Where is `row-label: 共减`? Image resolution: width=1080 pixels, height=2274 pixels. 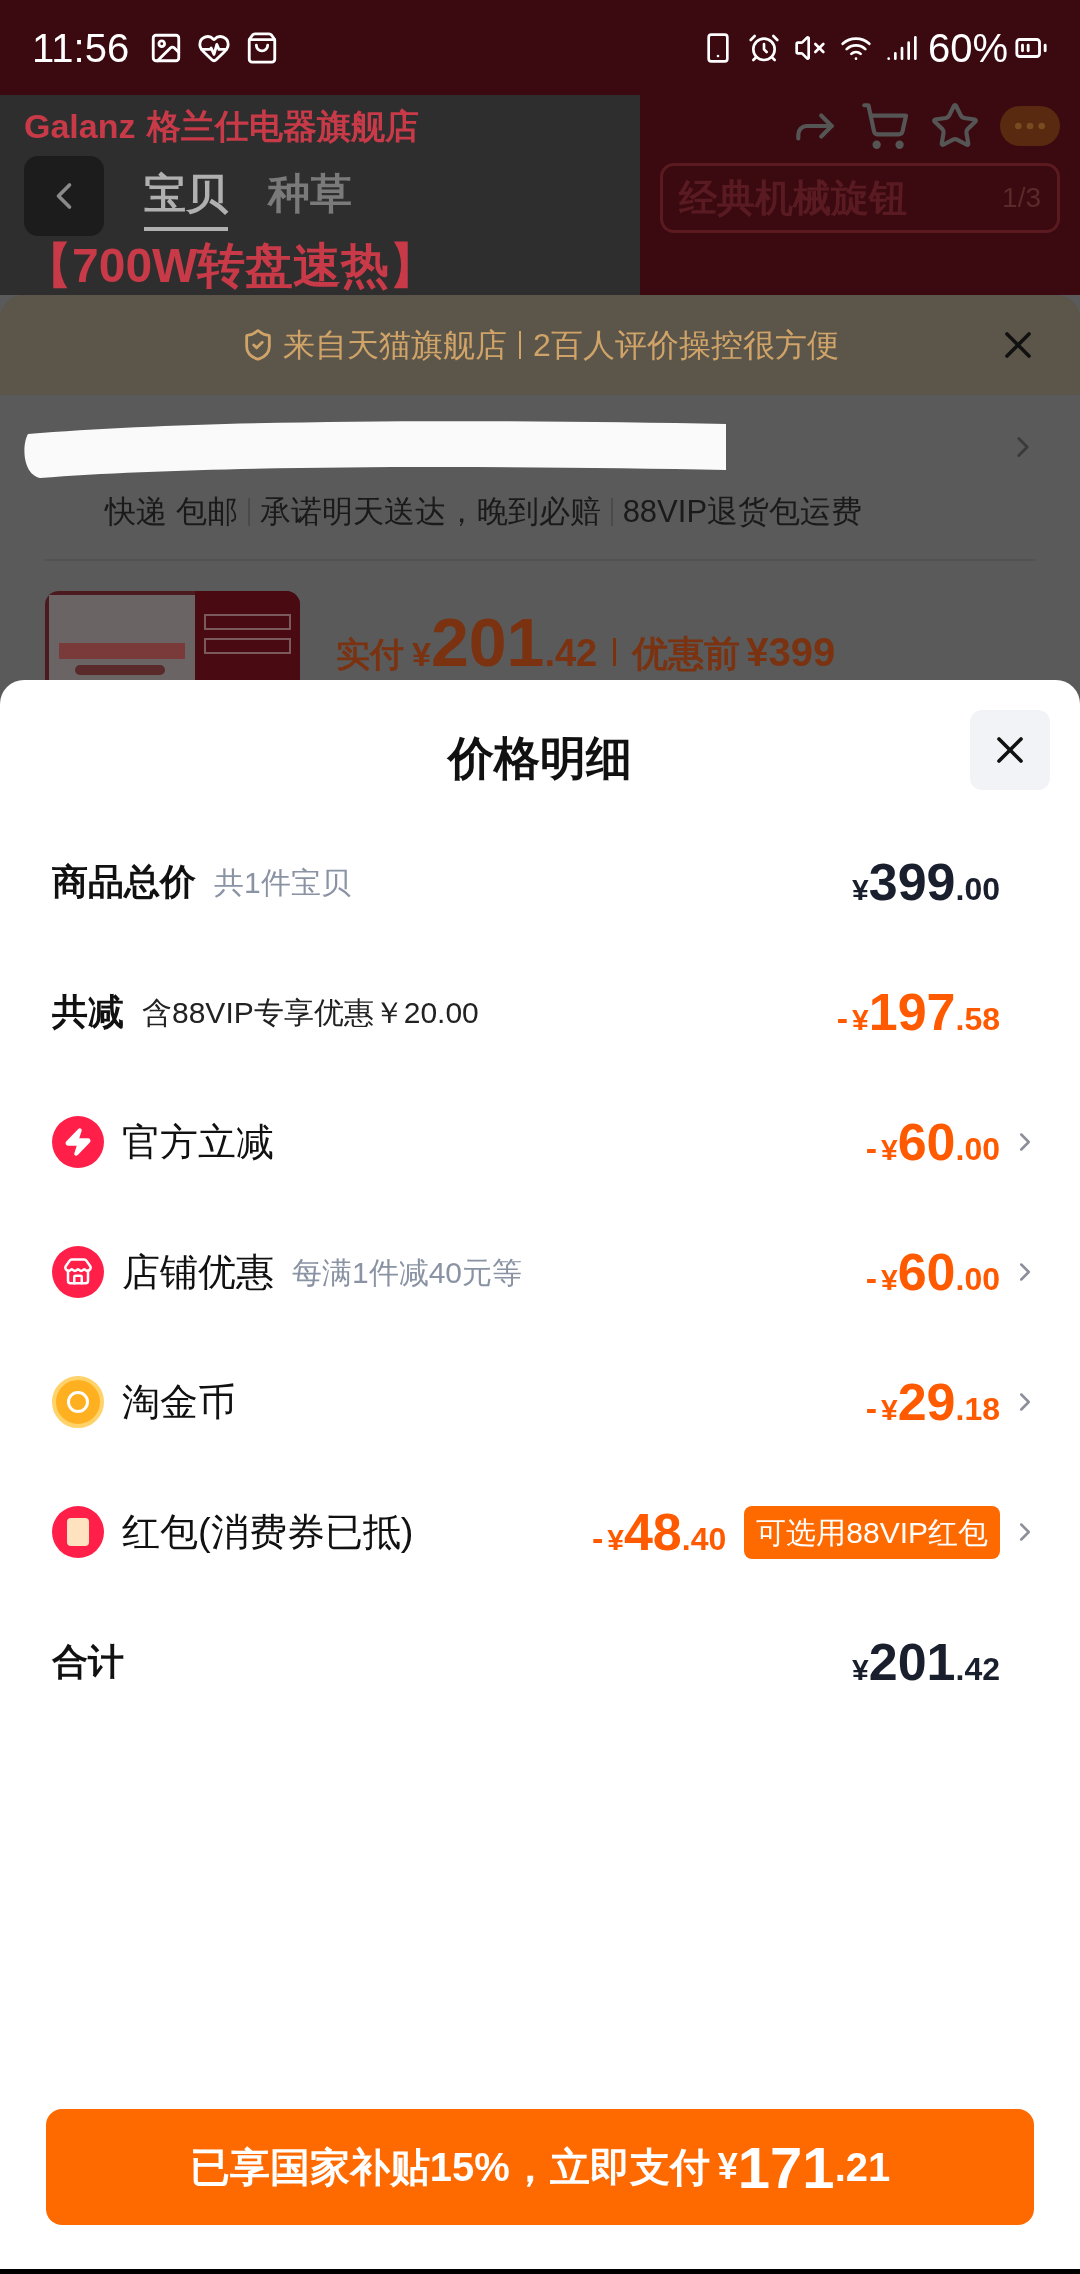
row-label: 共减 is located at coordinates (88, 1012).